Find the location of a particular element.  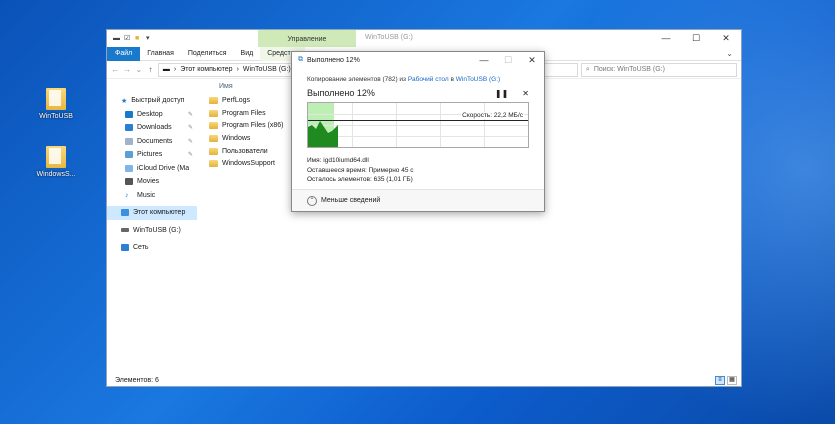

dialog-minimize-button: — is located at coordinates (484, 60).